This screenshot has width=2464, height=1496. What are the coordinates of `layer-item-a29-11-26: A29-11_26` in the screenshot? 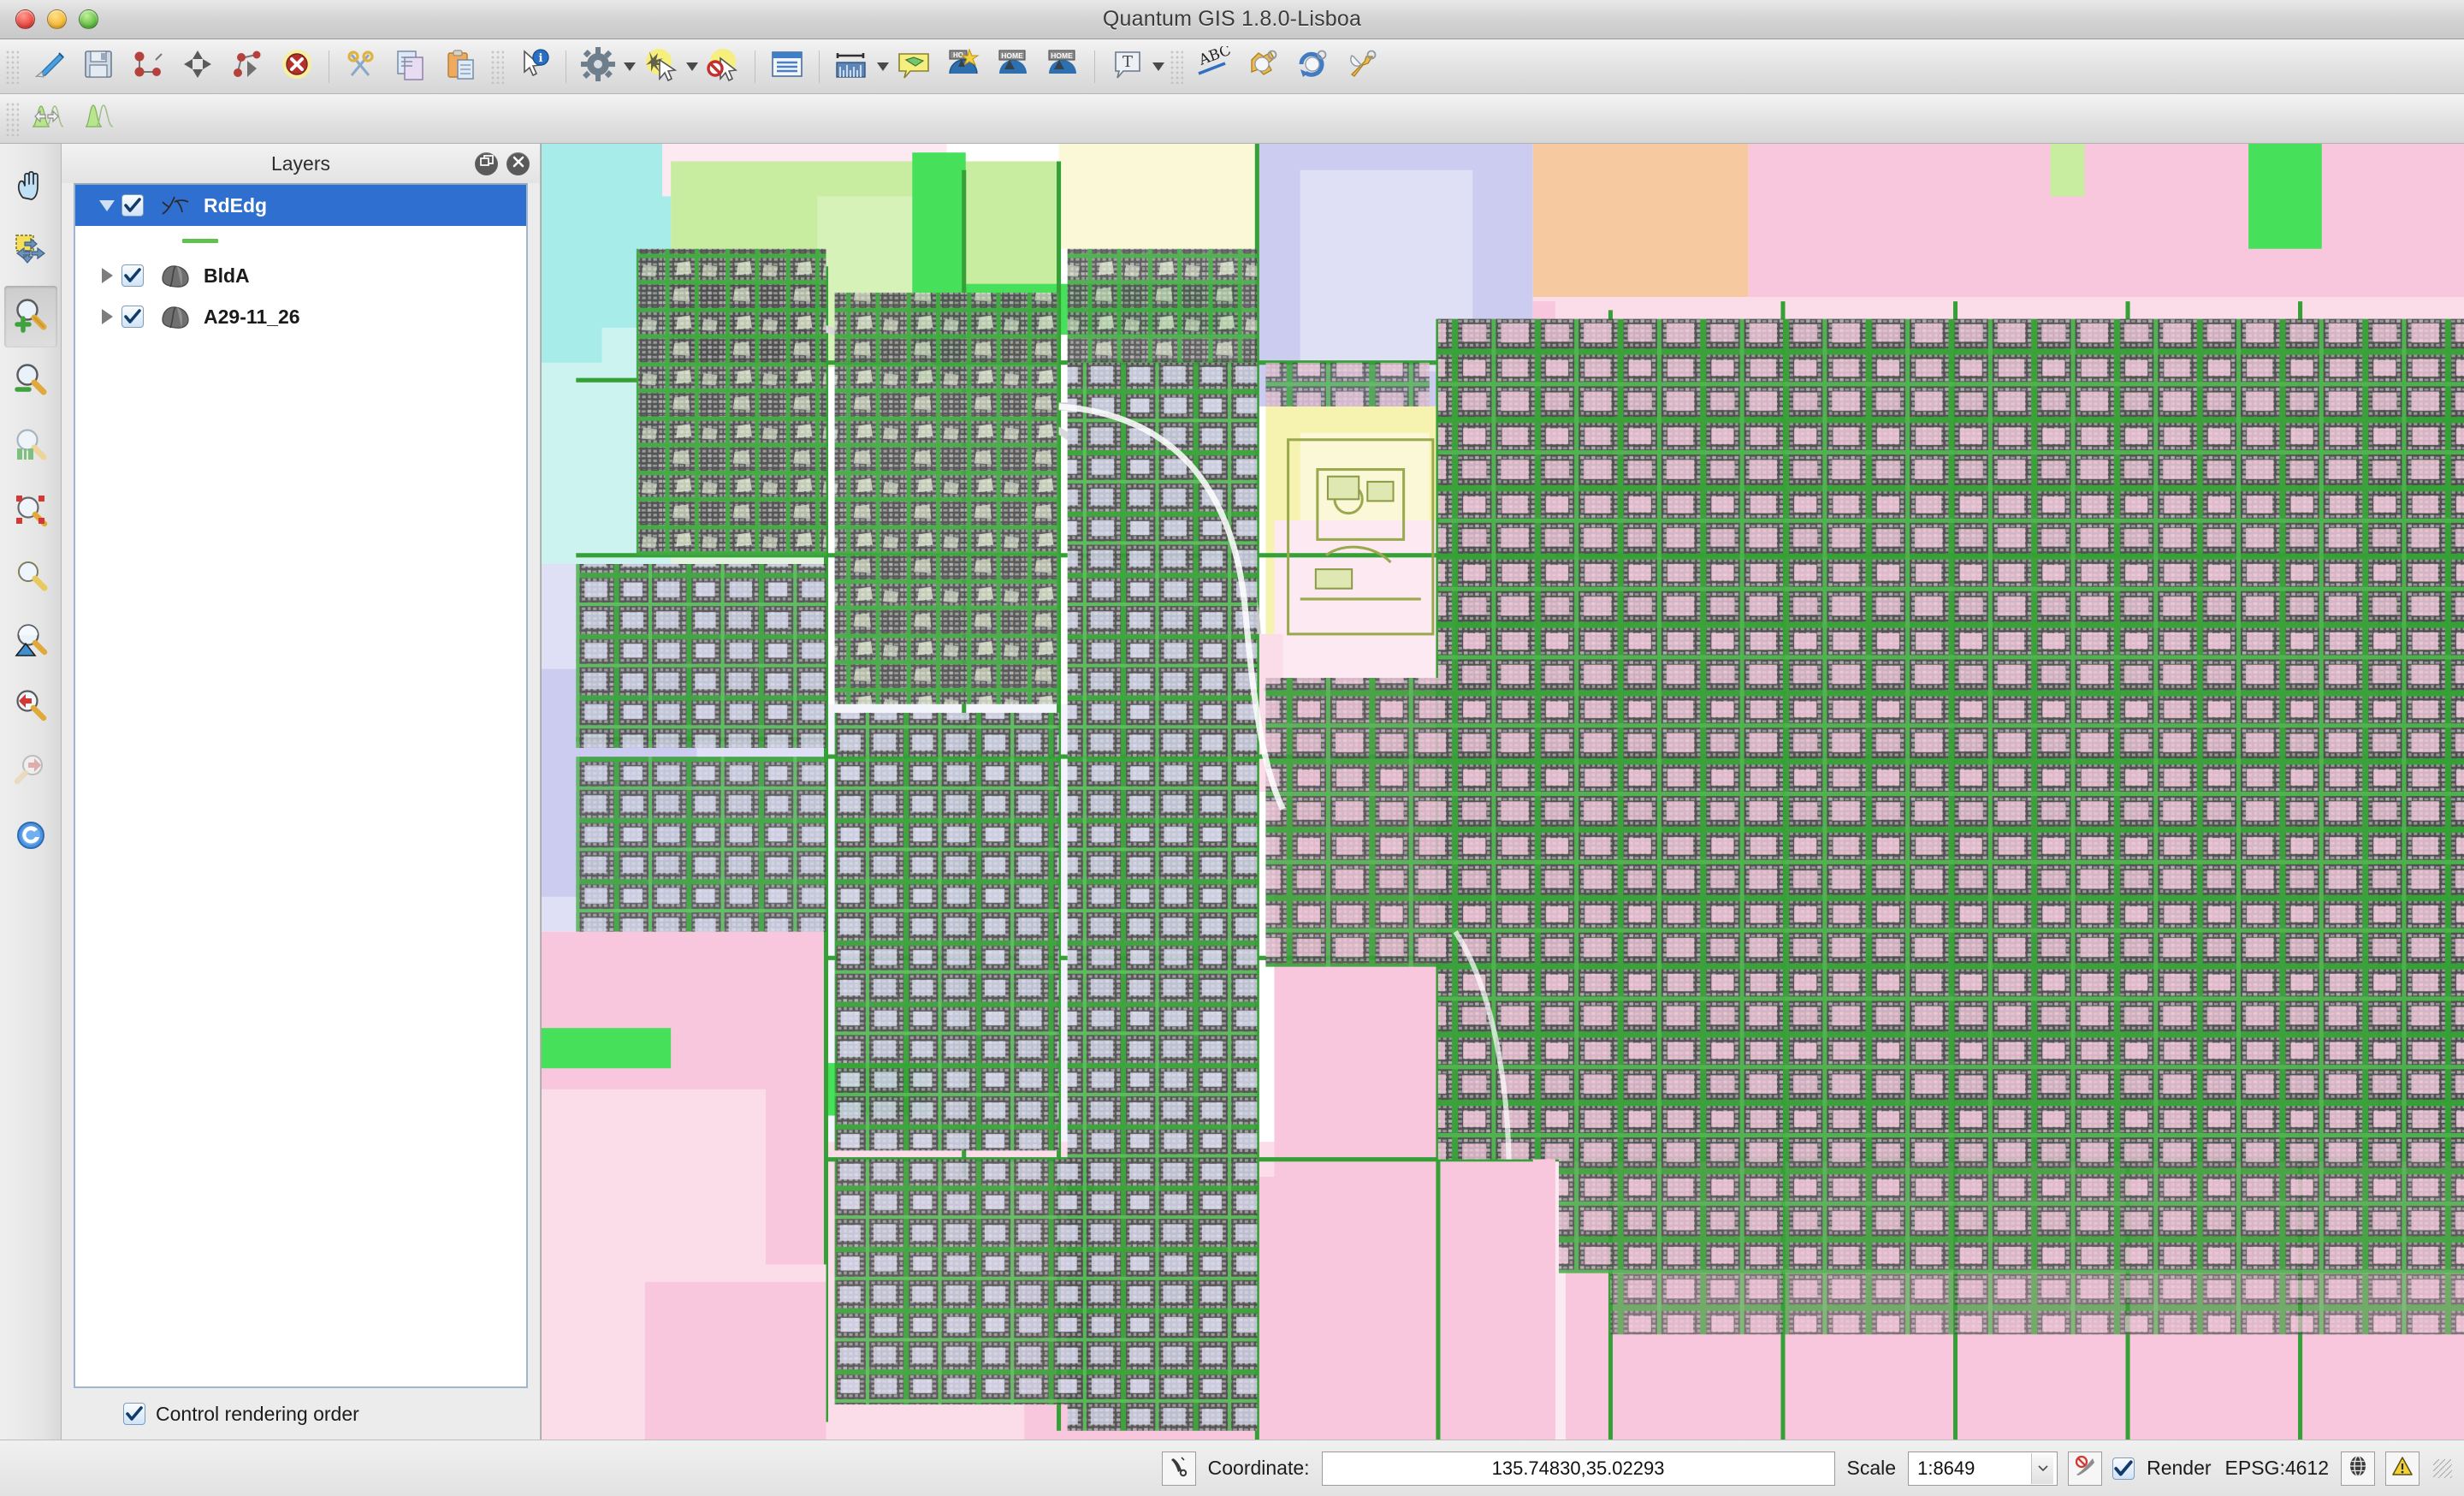 It's located at (300, 316).